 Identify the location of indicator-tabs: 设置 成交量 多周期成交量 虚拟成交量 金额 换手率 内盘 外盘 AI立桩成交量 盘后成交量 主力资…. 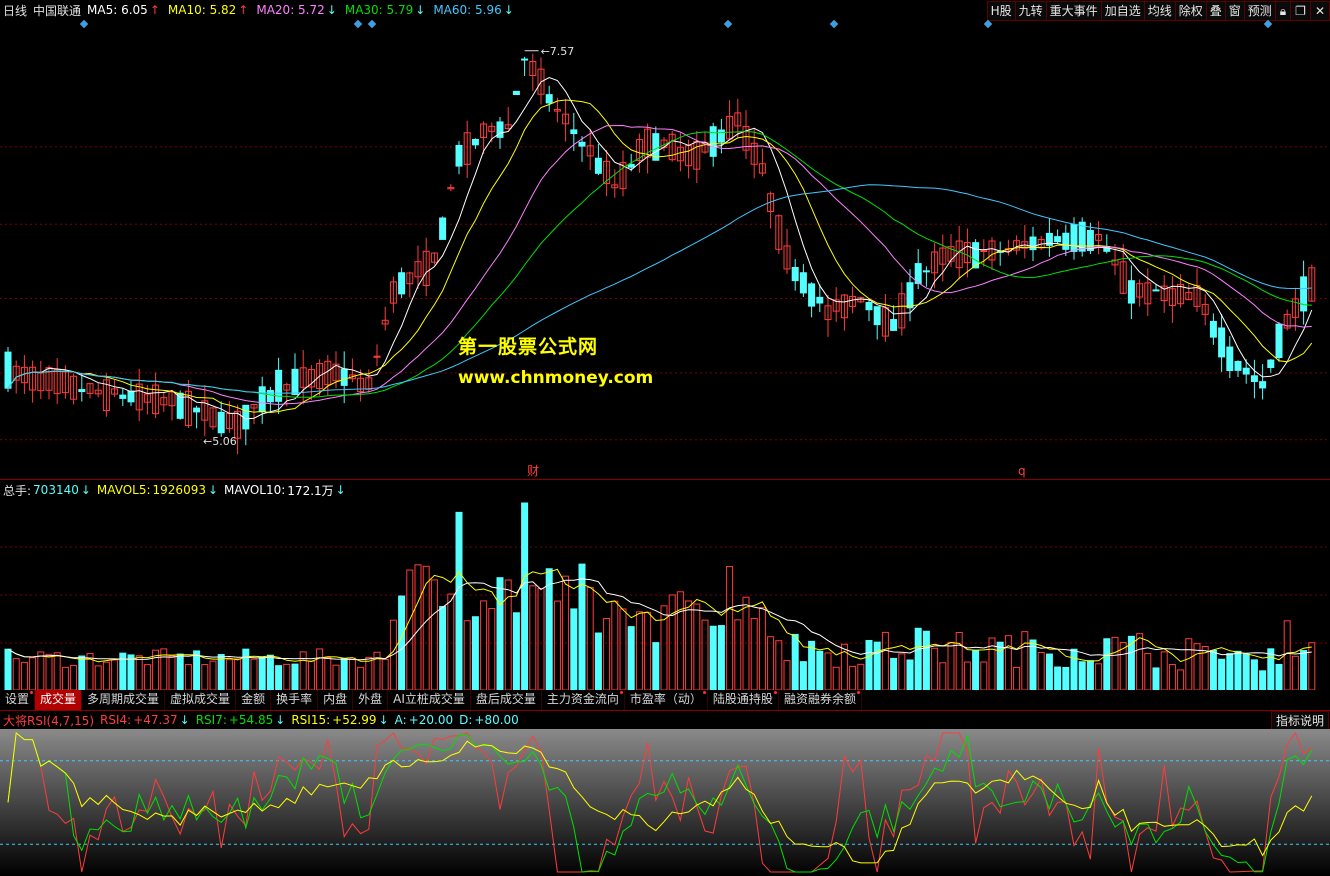
(431, 700).